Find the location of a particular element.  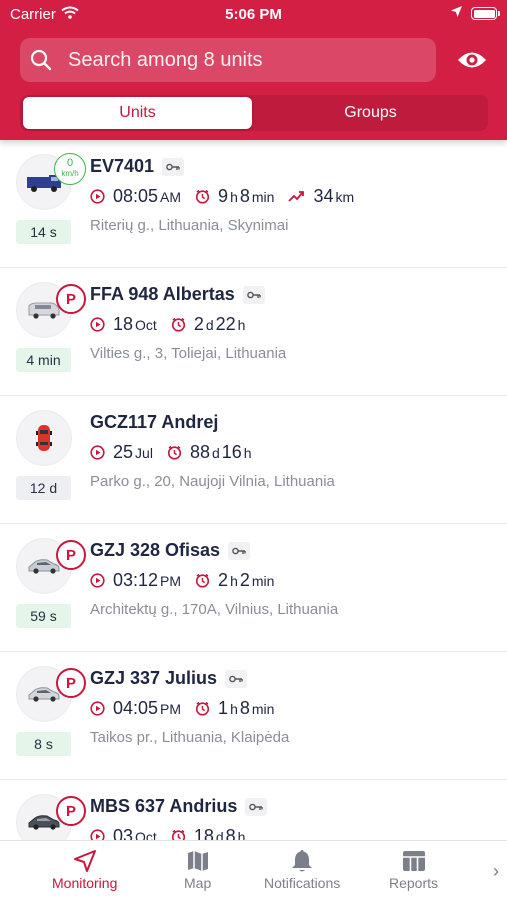

speed-badge: 0 km/h is located at coordinates (70, 169).